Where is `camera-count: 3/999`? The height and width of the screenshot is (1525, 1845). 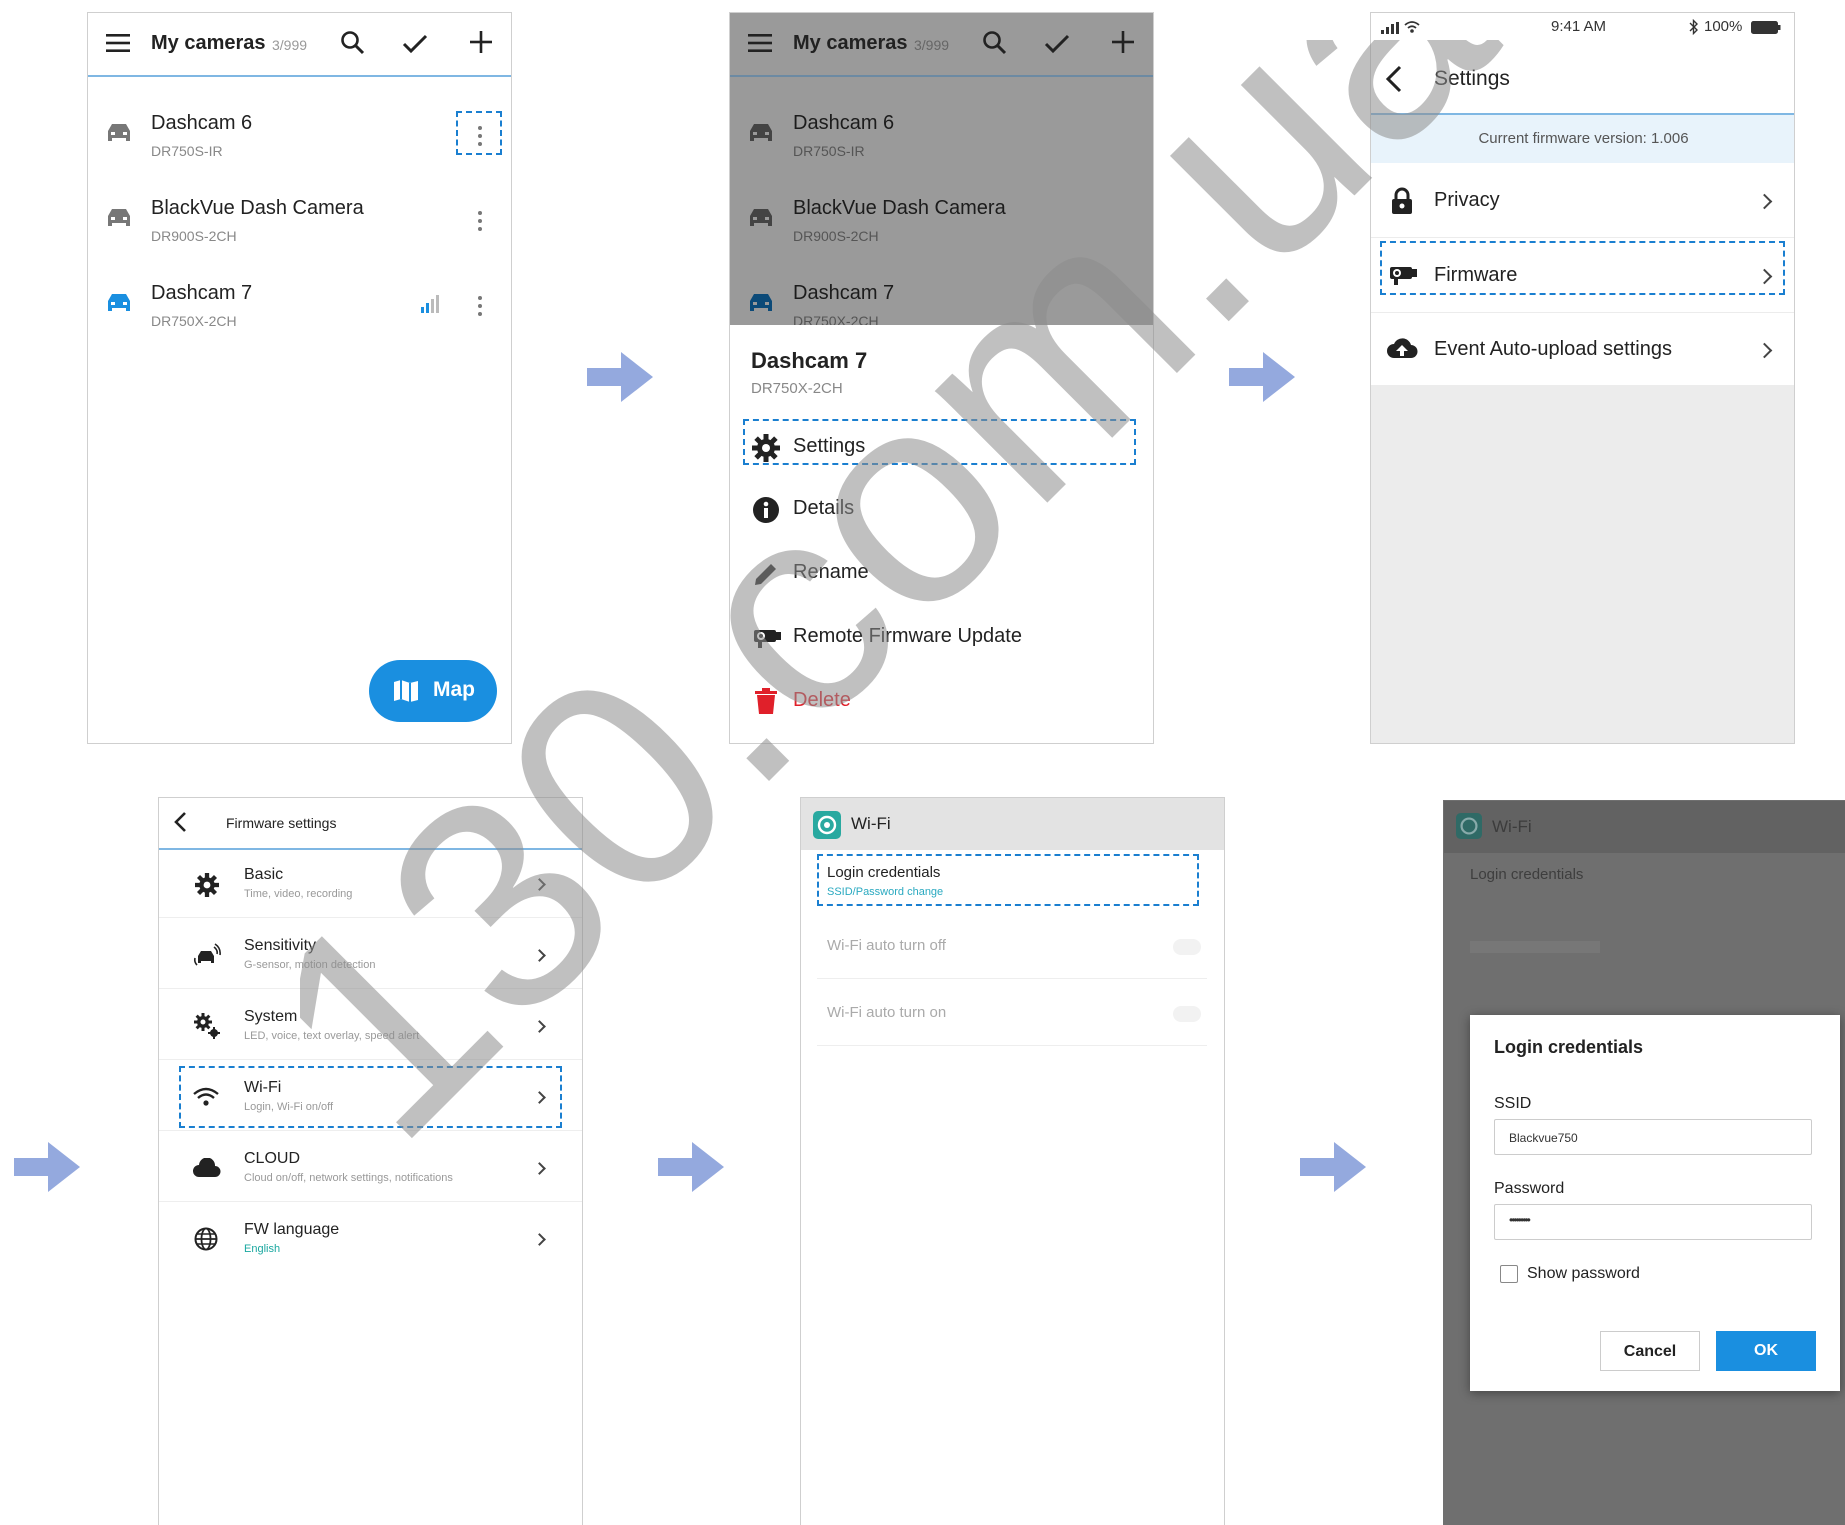 camera-count: 3/999 is located at coordinates (932, 45).